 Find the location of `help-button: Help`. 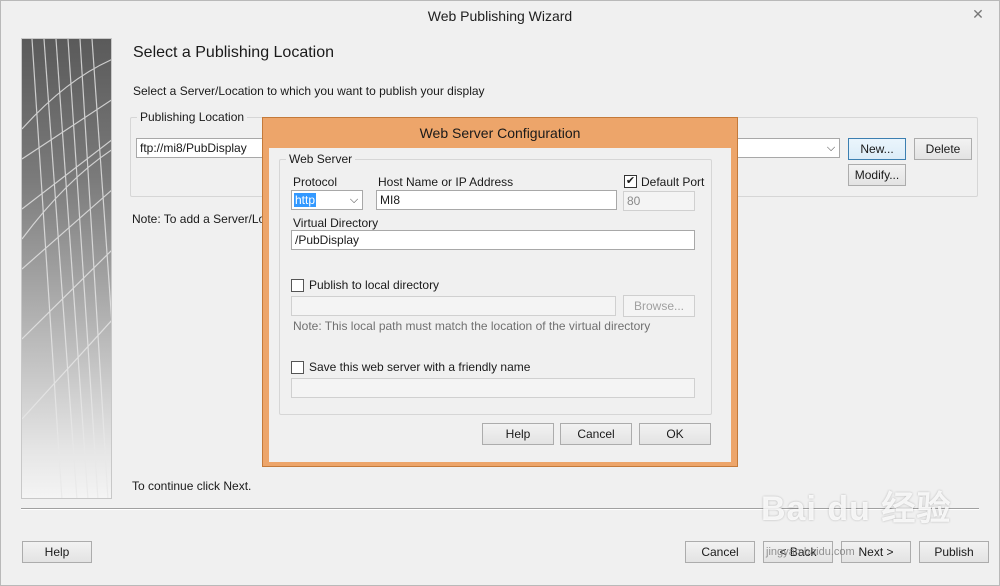

help-button: Help is located at coordinates (57, 552).